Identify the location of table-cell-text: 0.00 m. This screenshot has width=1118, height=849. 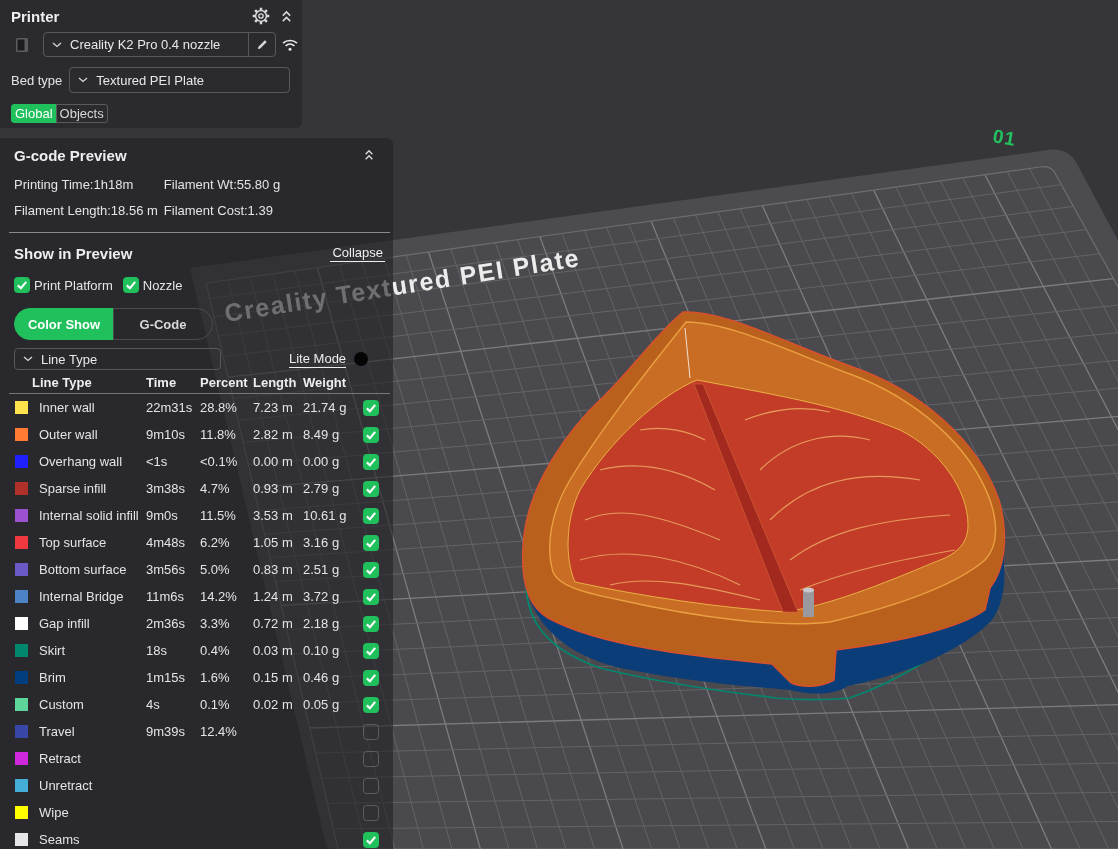
(273, 461).